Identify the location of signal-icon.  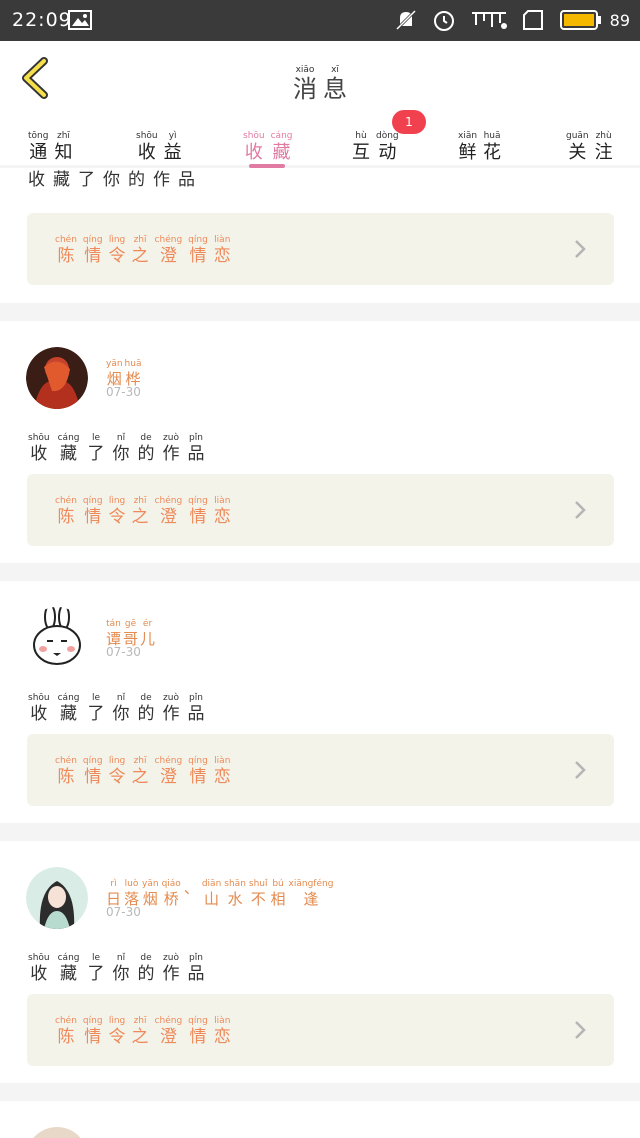
(489, 20).